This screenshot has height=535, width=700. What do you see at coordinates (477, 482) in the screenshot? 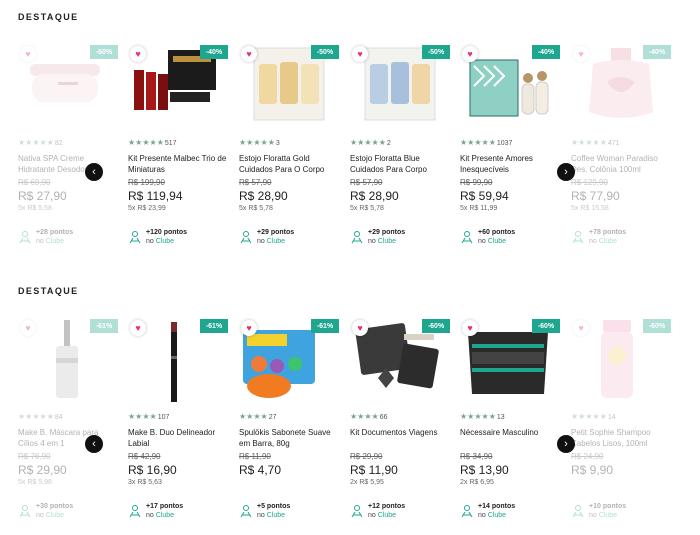
I see `installments: 2x R$ 6,95` at bounding box center [477, 482].